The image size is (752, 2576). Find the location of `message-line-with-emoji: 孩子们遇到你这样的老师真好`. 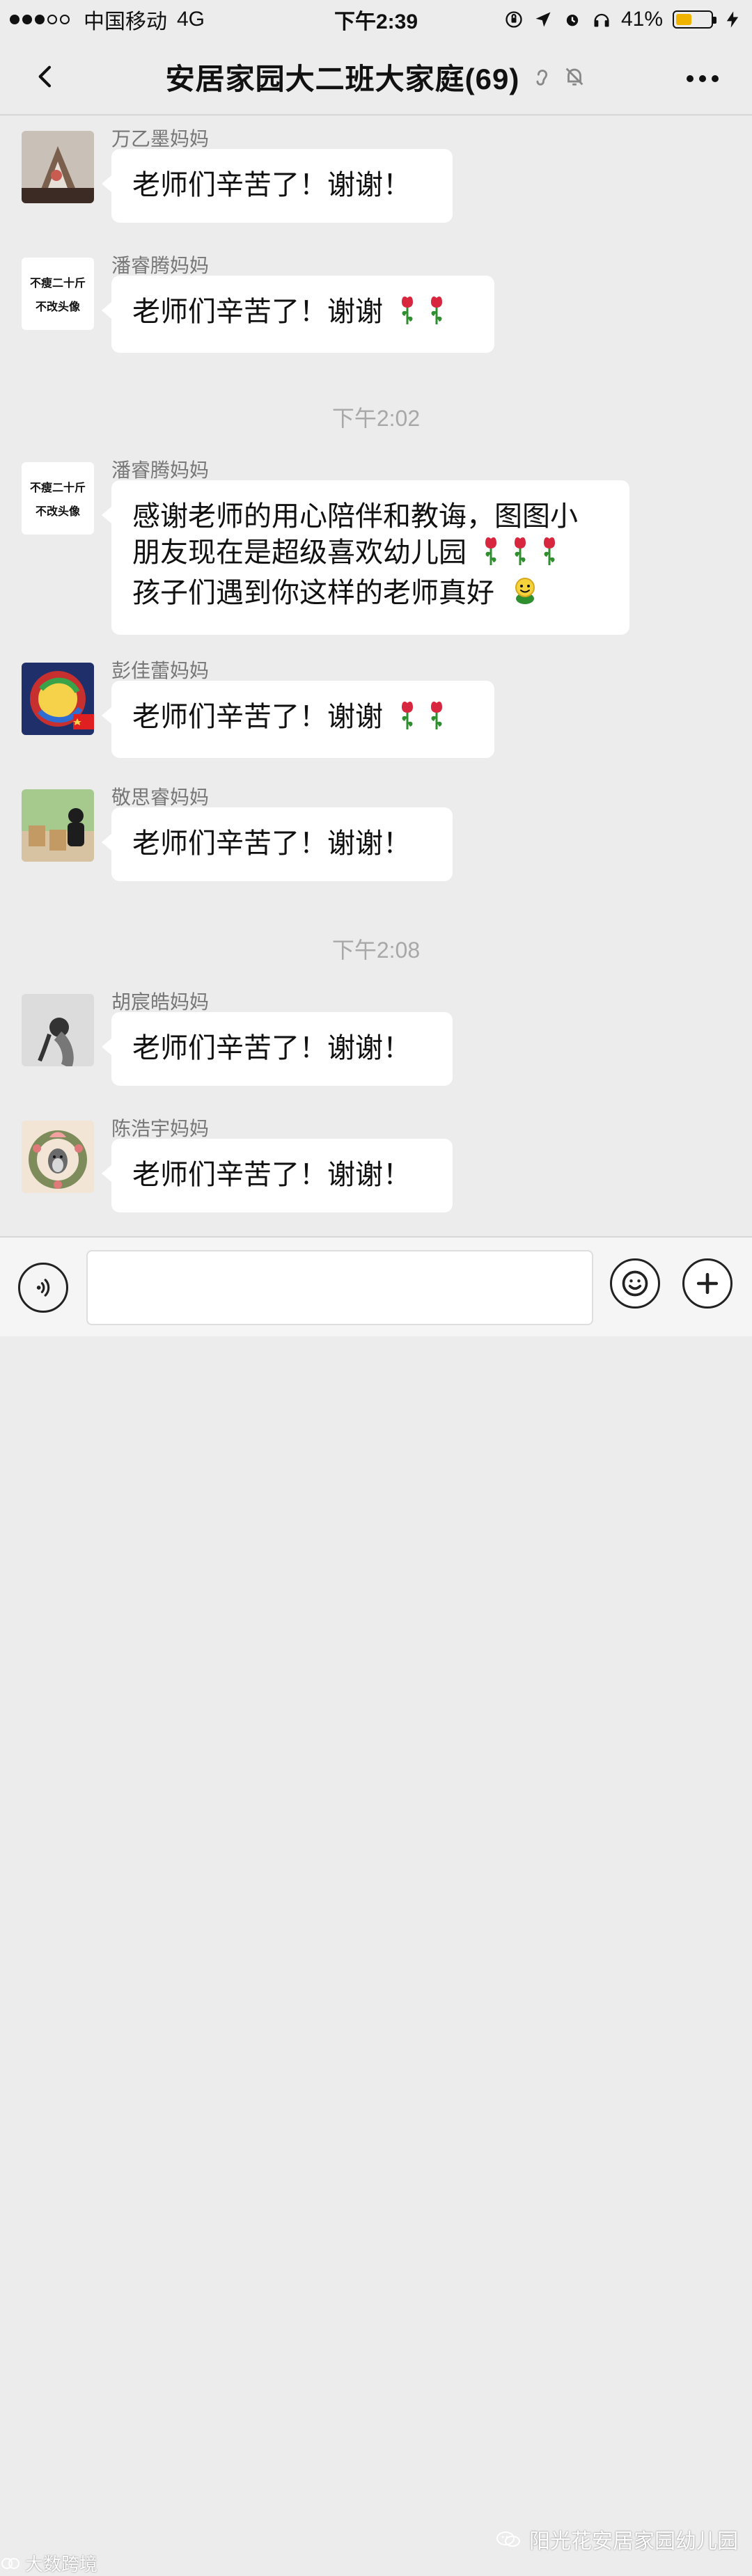

message-line-with-emoji: 孩子们遇到你这样的老师真好 is located at coordinates (370, 594).